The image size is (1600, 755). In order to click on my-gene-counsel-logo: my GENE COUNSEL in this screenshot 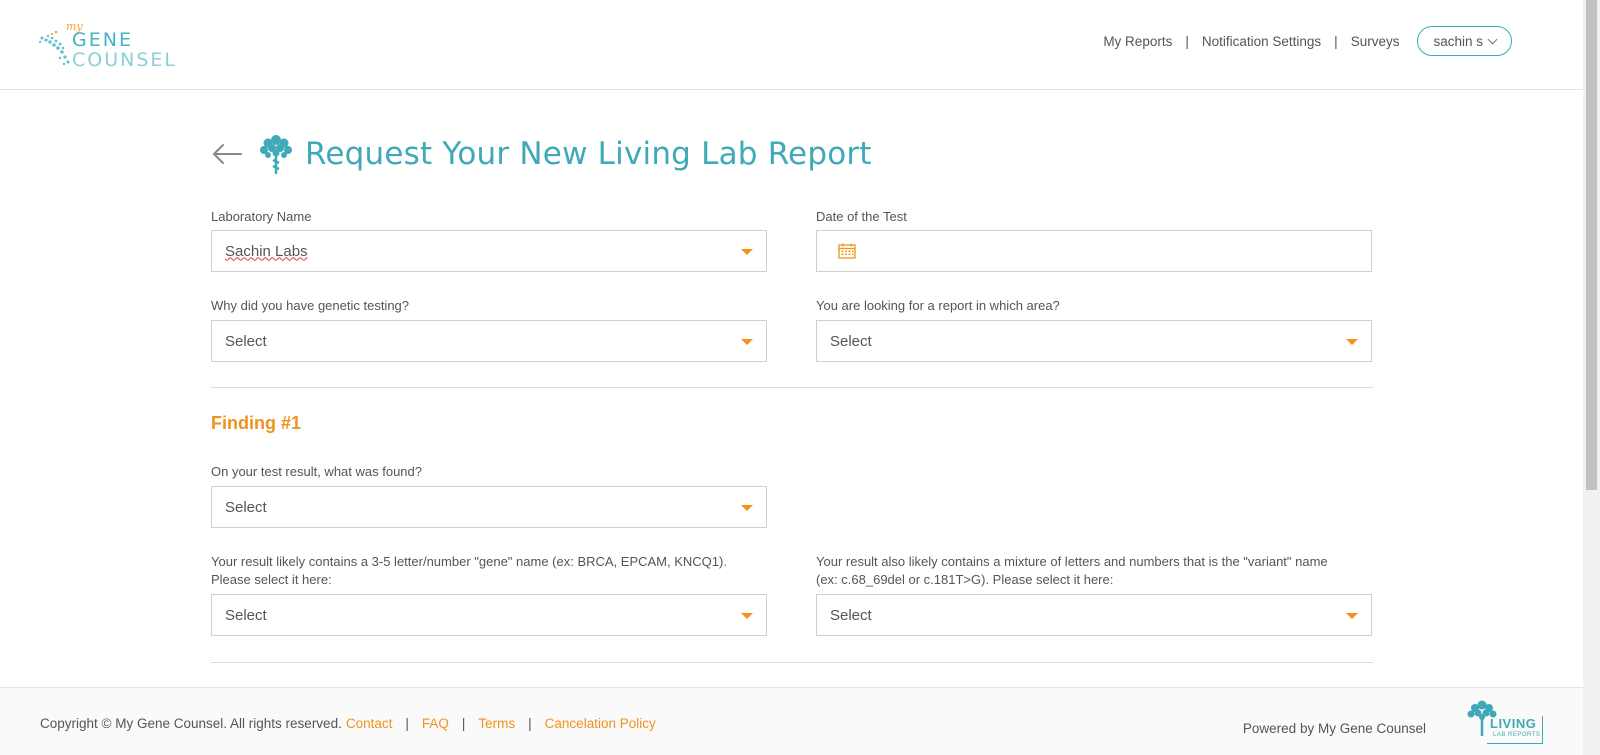, I will do `click(108, 46)`.